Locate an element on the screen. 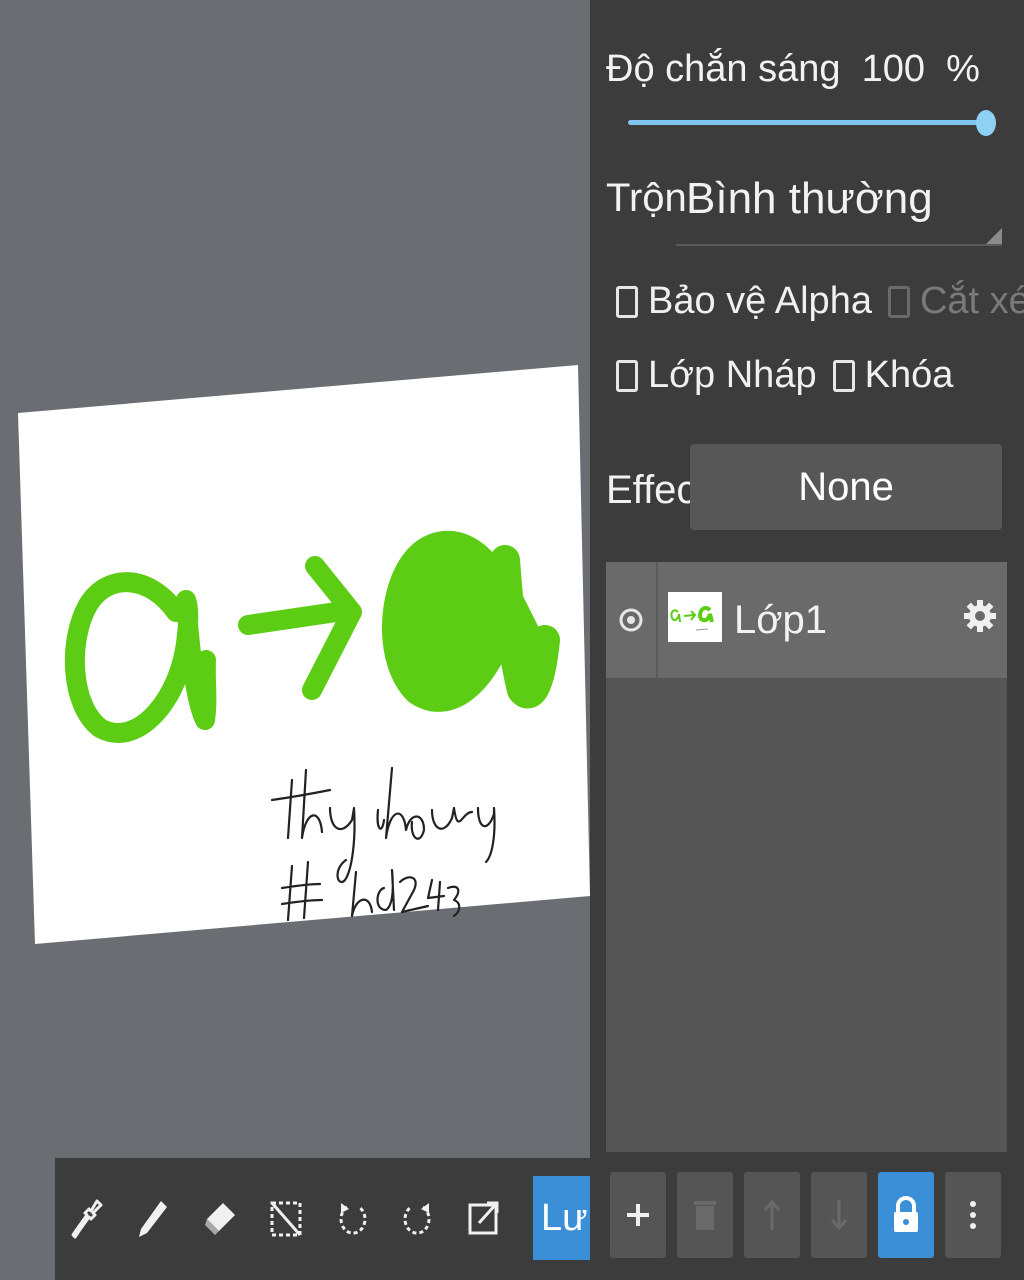 The image size is (1024, 1280). eye-icon is located at coordinates (631, 620).